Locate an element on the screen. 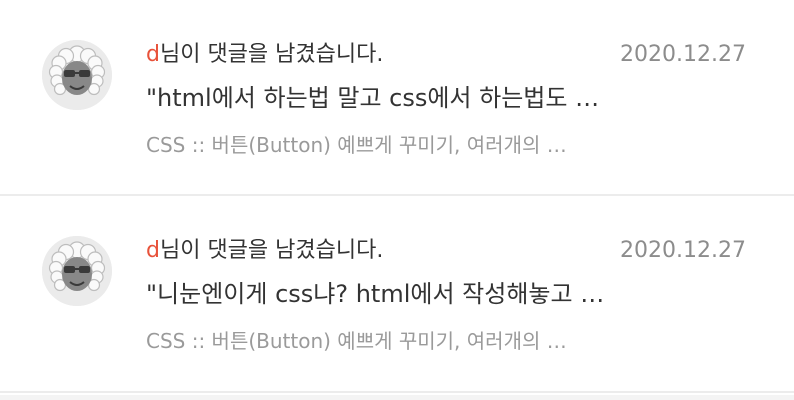  list-bottom-divider is located at coordinates (397, 397).